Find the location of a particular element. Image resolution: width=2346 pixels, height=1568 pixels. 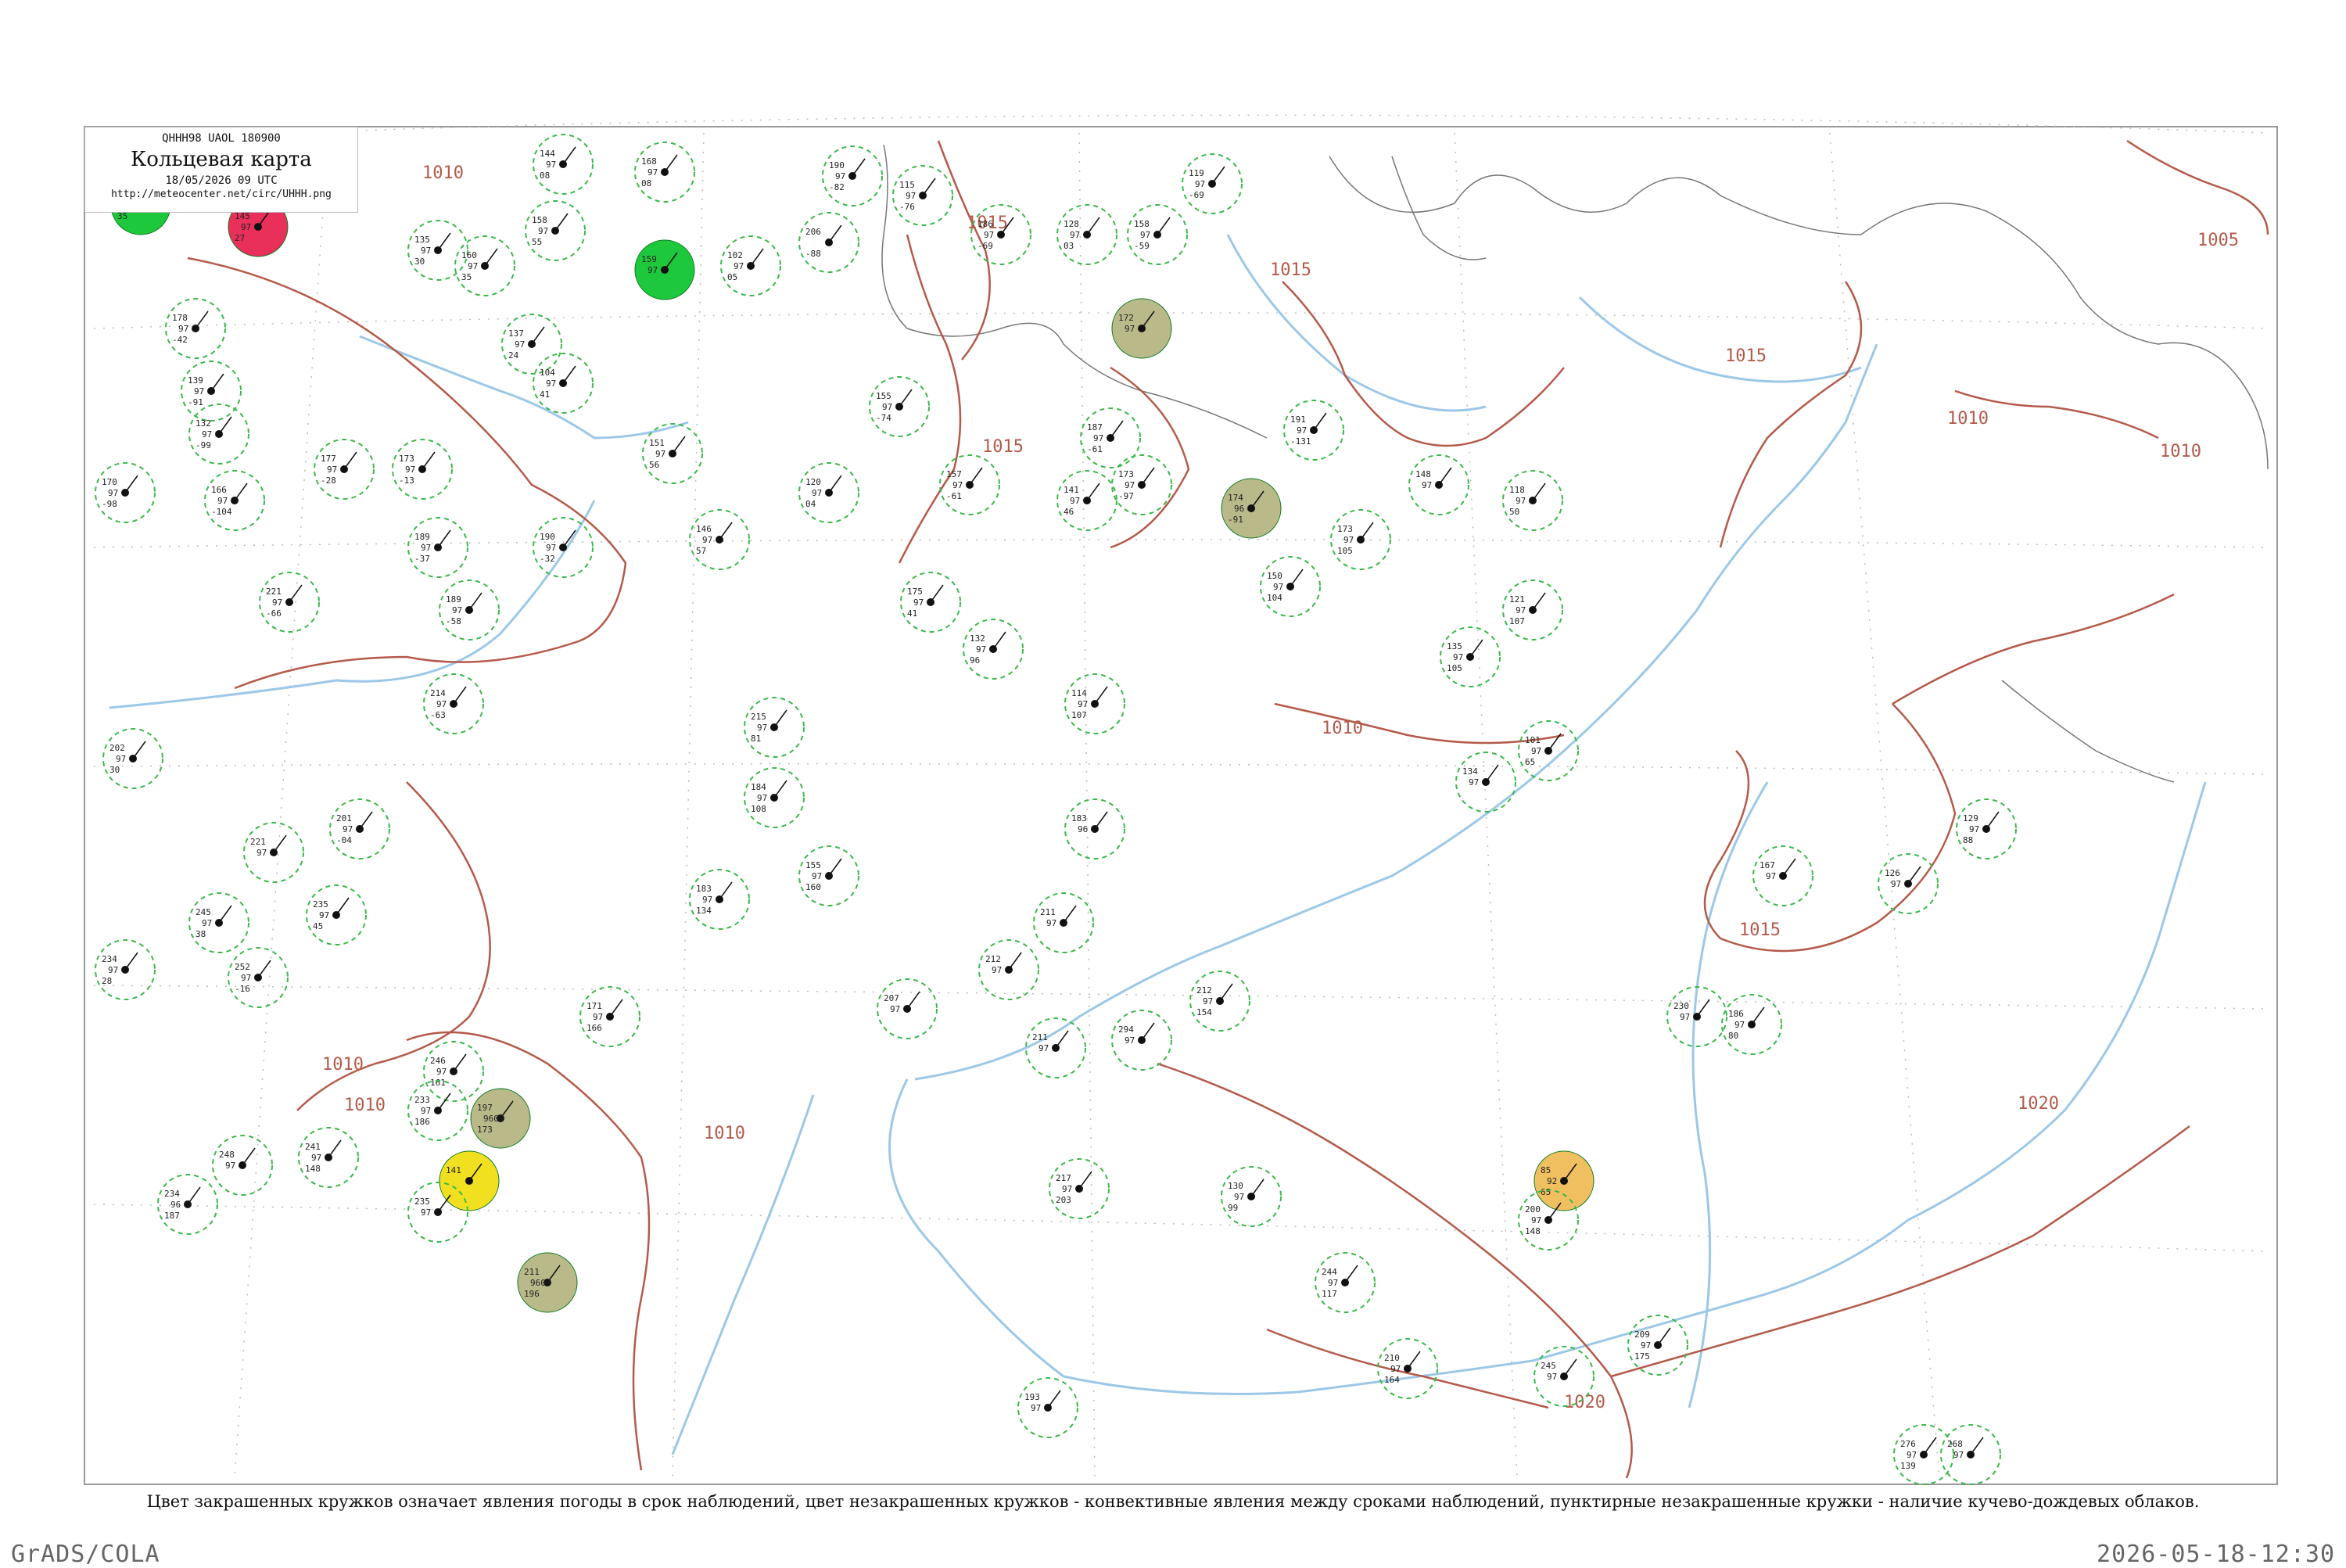

isobar-label: 1015 is located at coordinates (1290, 270).